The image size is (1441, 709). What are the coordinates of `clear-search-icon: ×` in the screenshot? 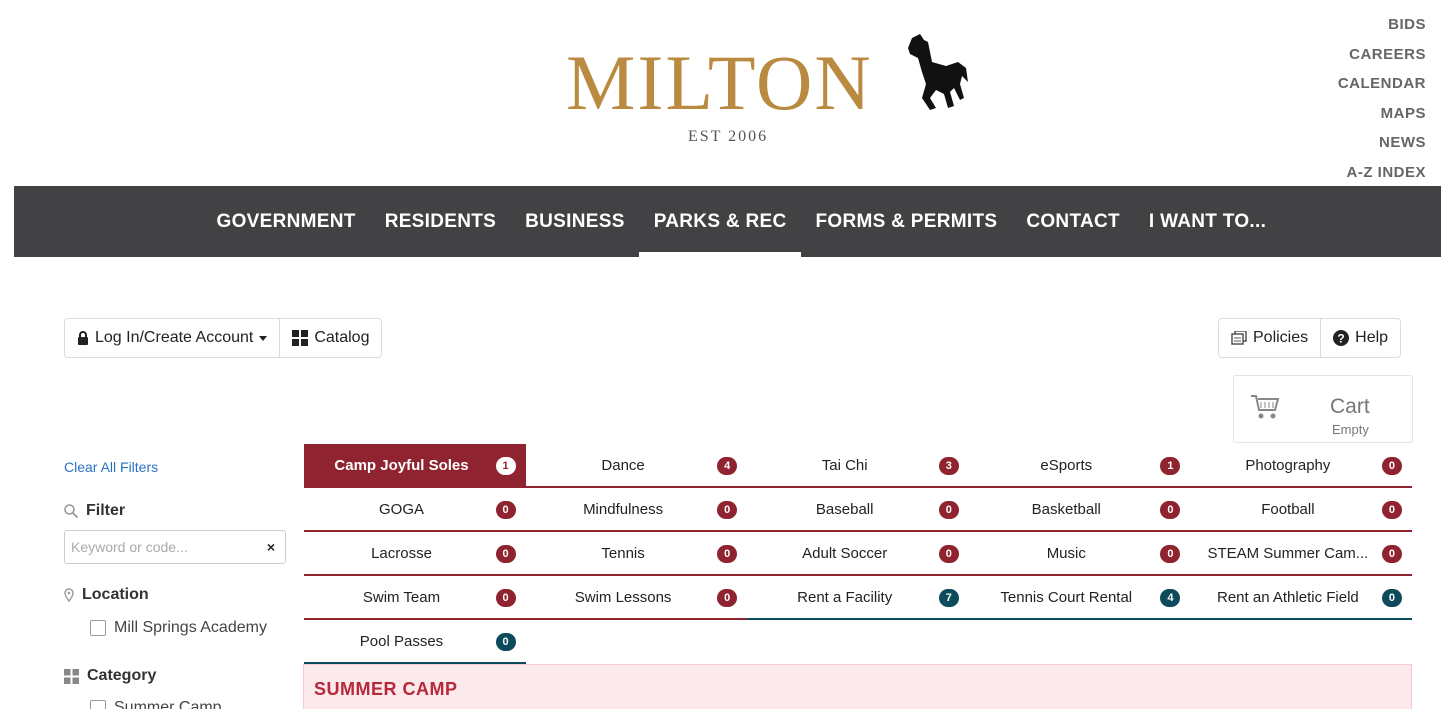 It's located at (271, 547).